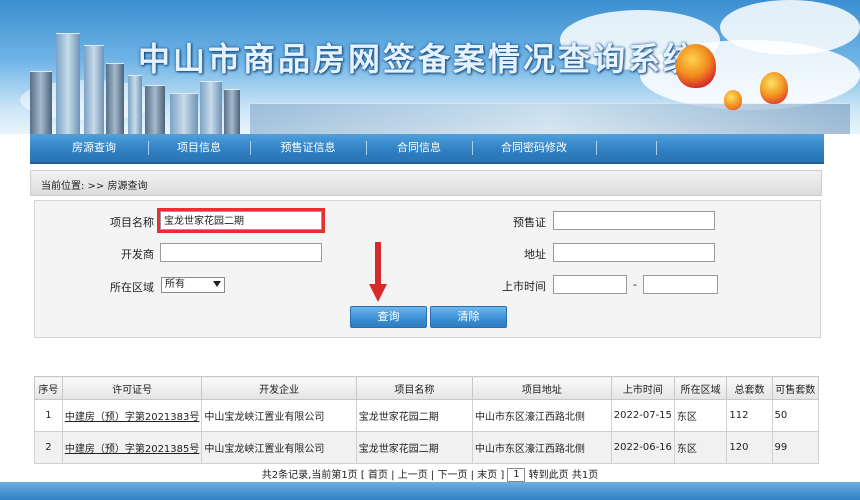 The width and height of the screenshot is (860, 500). What do you see at coordinates (132, 388) in the screenshot?
I see `column-header: 许可证号` at bounding box center [132, 388].